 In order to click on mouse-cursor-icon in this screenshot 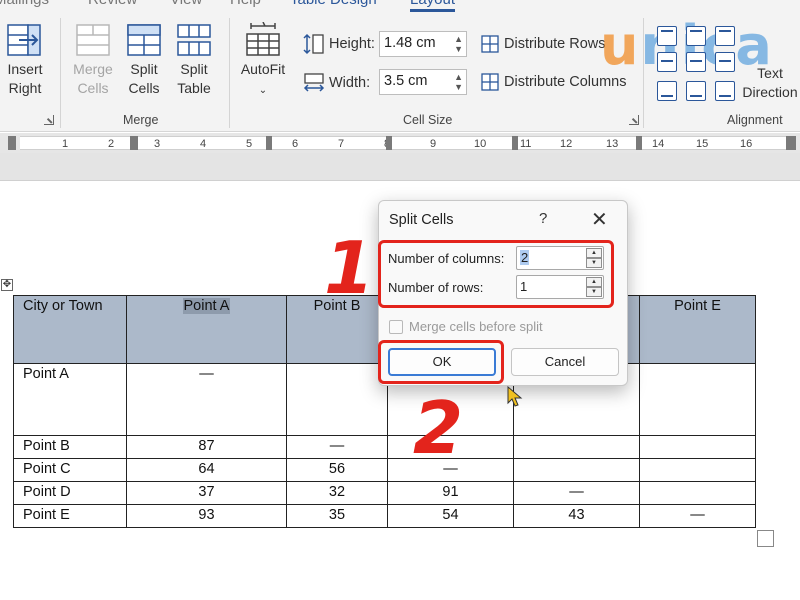, I will do `click(515, 396)`.